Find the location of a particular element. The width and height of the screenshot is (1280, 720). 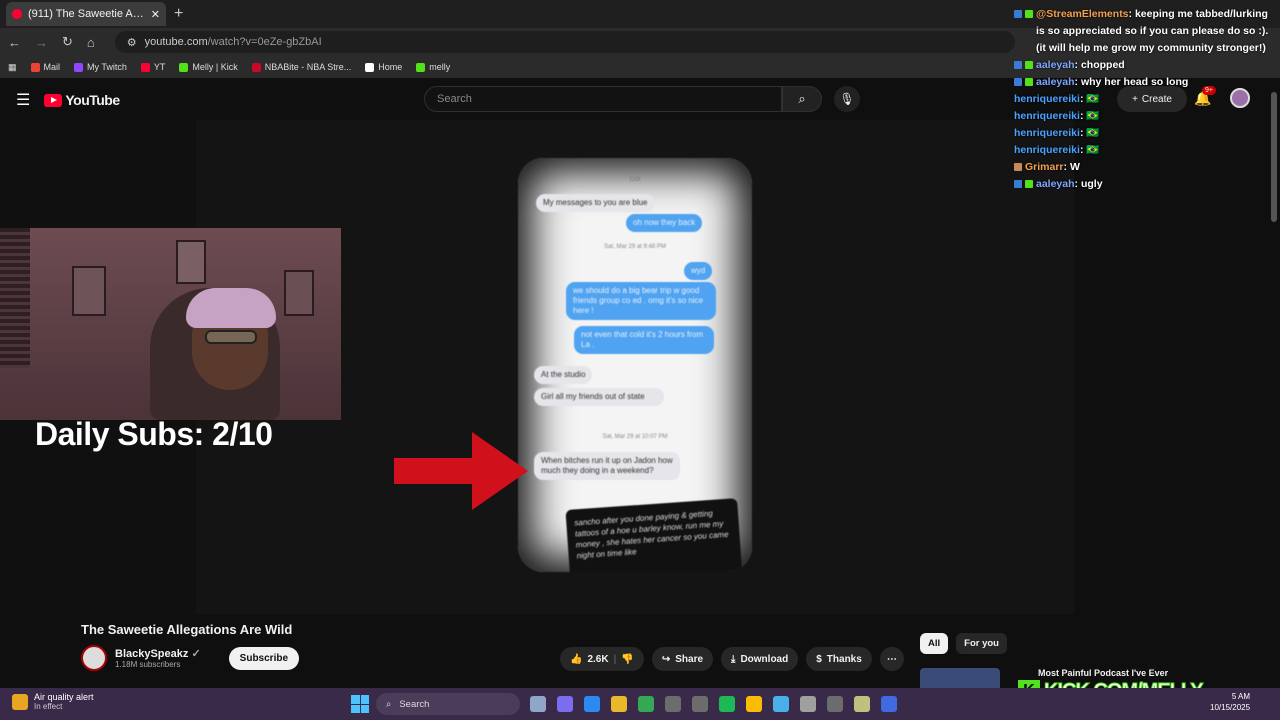

new-tab-button: + is located at coordinates (178, 14).